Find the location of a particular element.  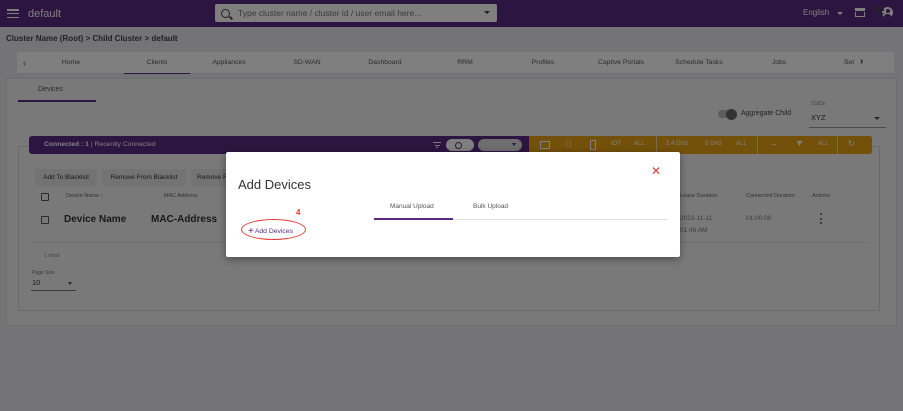

tab-manual-upload: Manual Upload is located at coordinates (412, 206).